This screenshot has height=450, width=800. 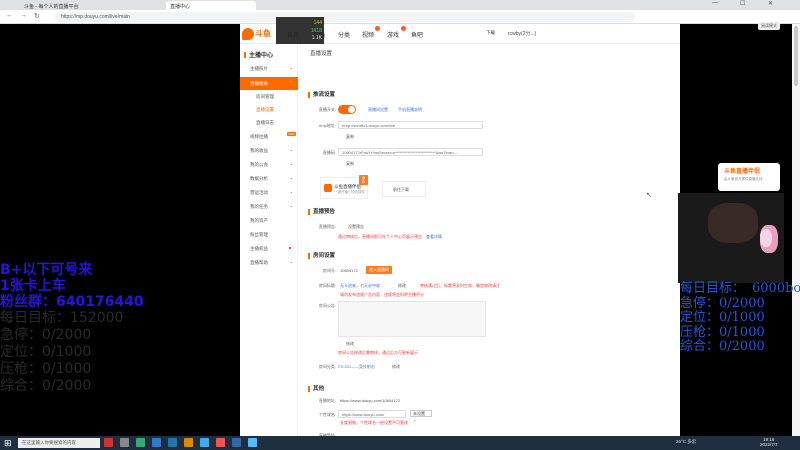 I want to click on sidebar-item-events: 营运活动 ⌄, so click(x=269, y=192).